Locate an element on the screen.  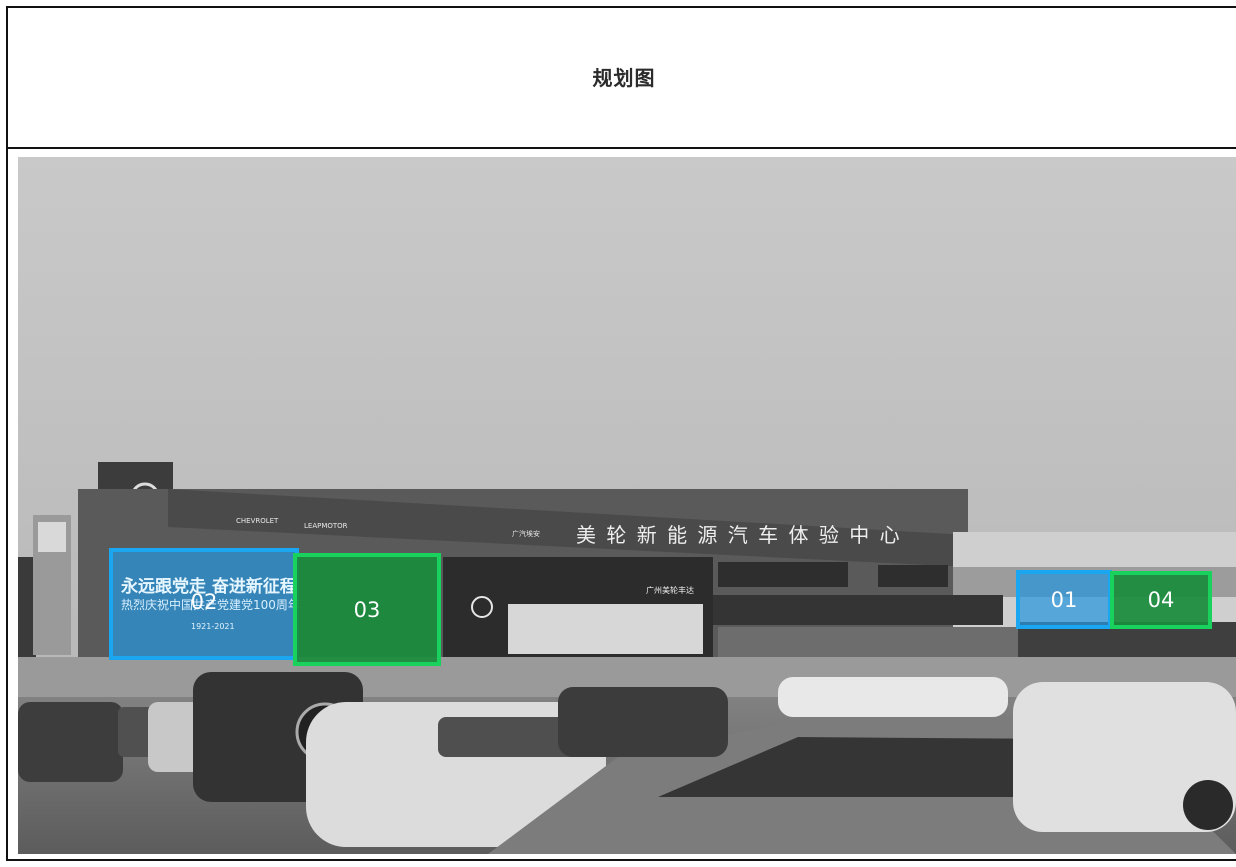
ad-zone-label: 04 is located at coordinates (1161, 600).